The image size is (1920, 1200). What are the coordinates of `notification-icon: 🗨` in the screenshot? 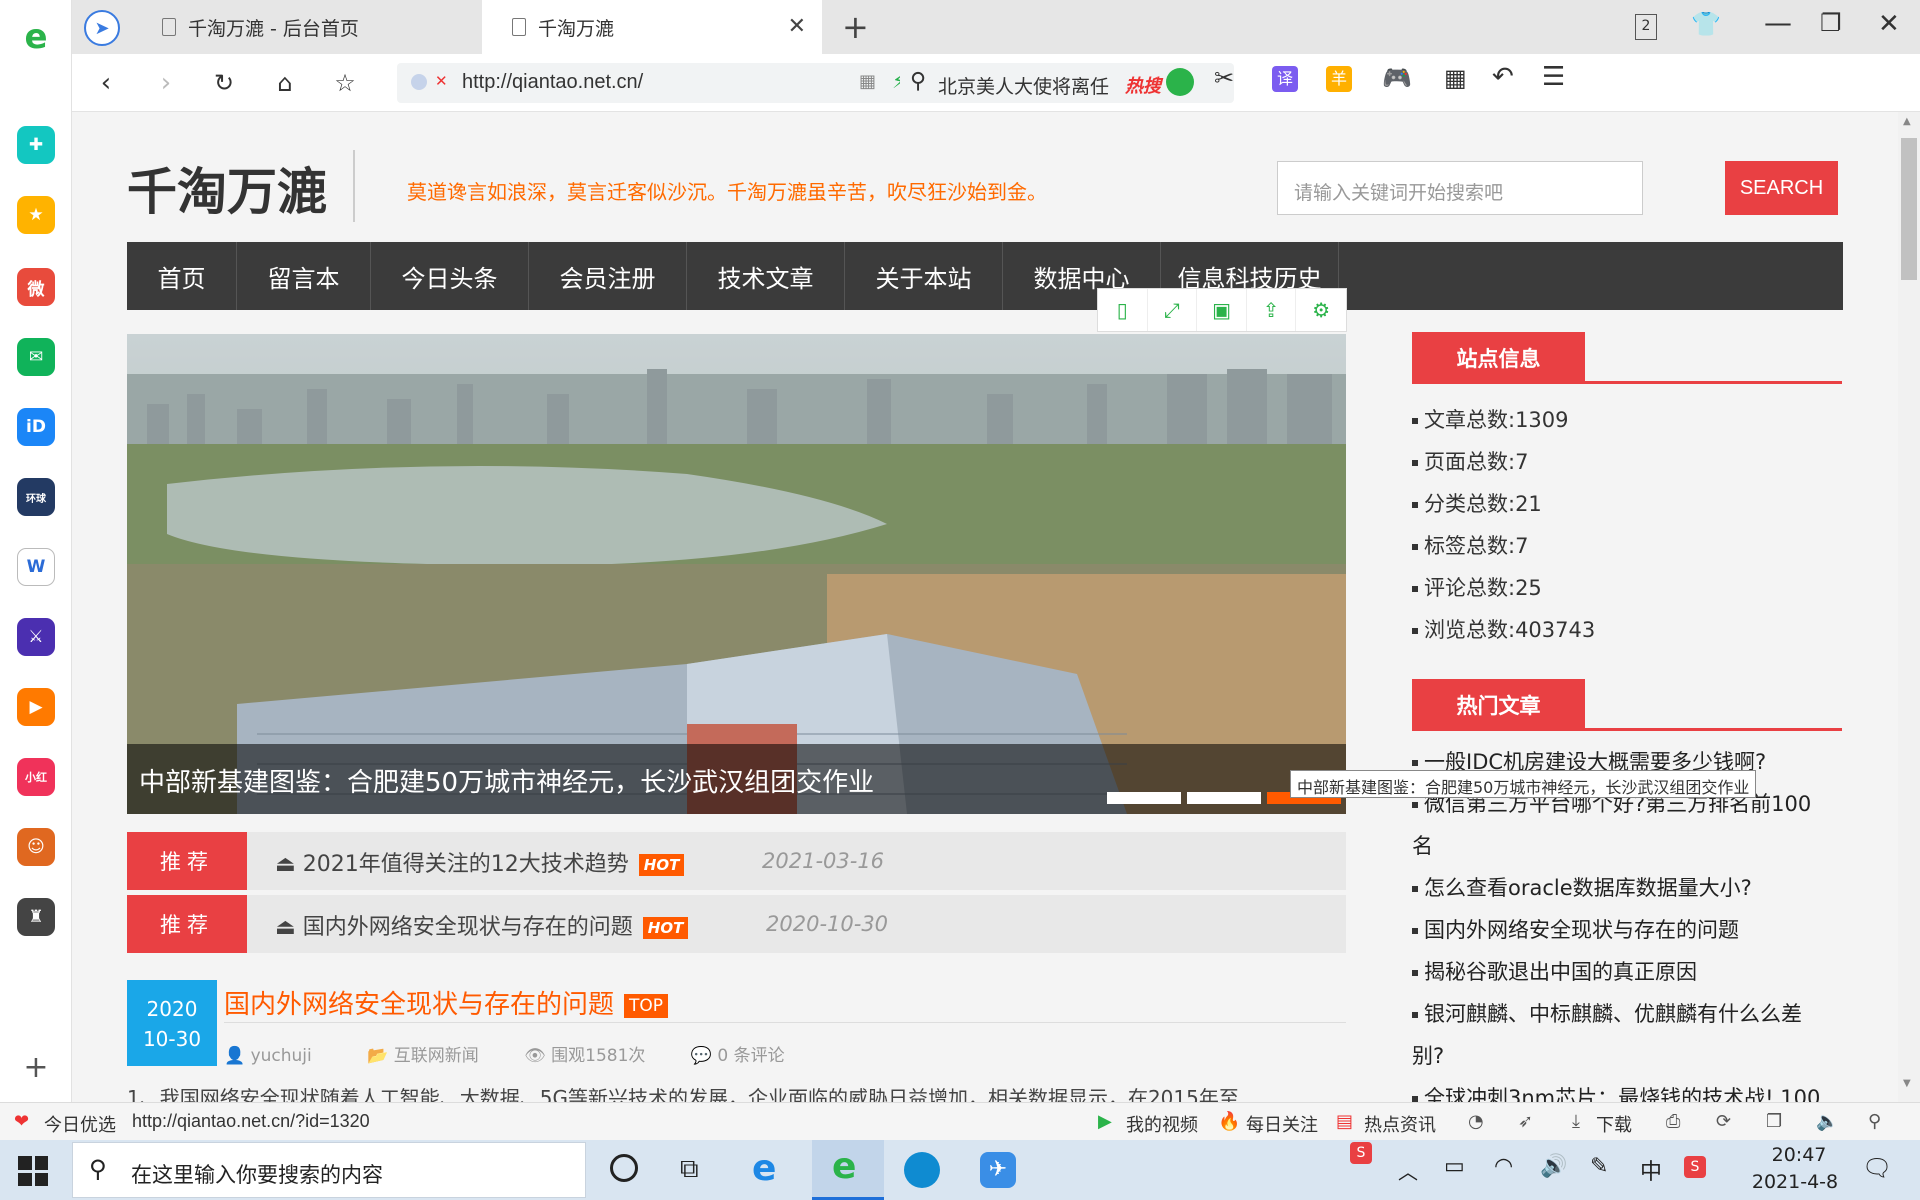 It's located at (1877, 1168).